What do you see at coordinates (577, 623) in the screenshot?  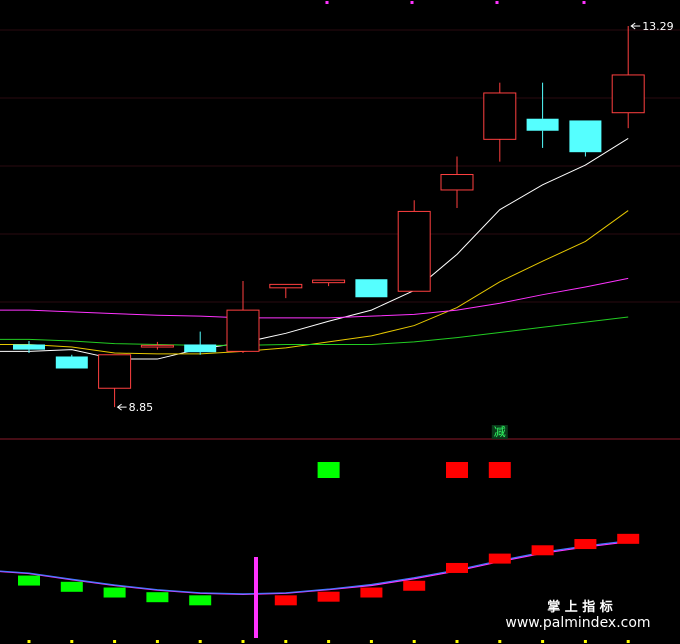 I see `watermark-url: www.palmindex.com` at bounding box center [577, 623].